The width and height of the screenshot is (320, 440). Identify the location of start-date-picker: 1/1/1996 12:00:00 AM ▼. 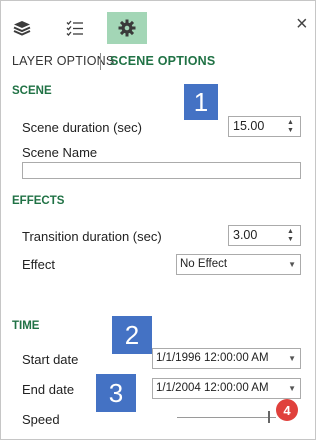
(226, 358).